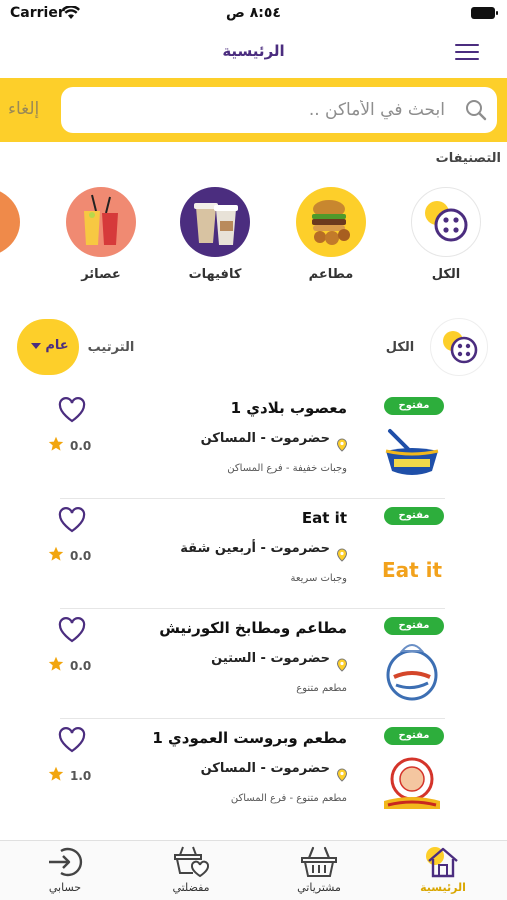  I want to click on sort-label: الترتيب, so click(111, 347).